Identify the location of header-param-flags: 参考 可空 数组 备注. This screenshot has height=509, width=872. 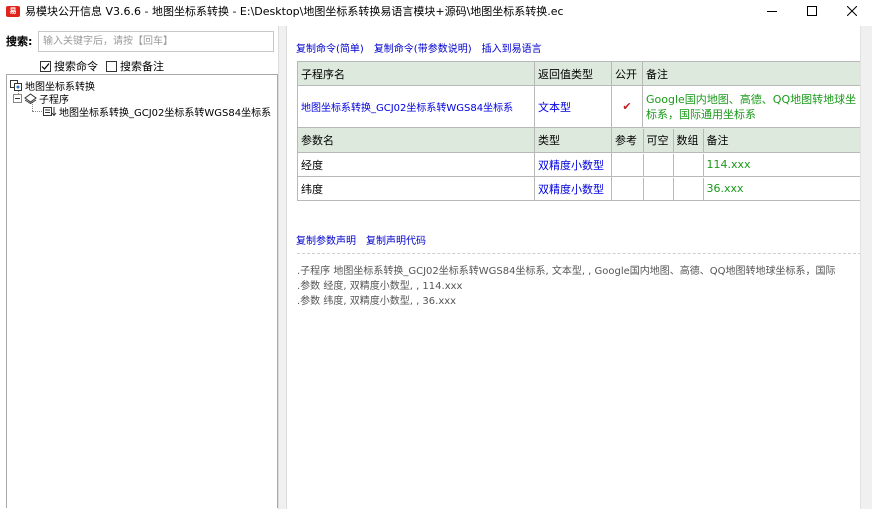
(736, 140).